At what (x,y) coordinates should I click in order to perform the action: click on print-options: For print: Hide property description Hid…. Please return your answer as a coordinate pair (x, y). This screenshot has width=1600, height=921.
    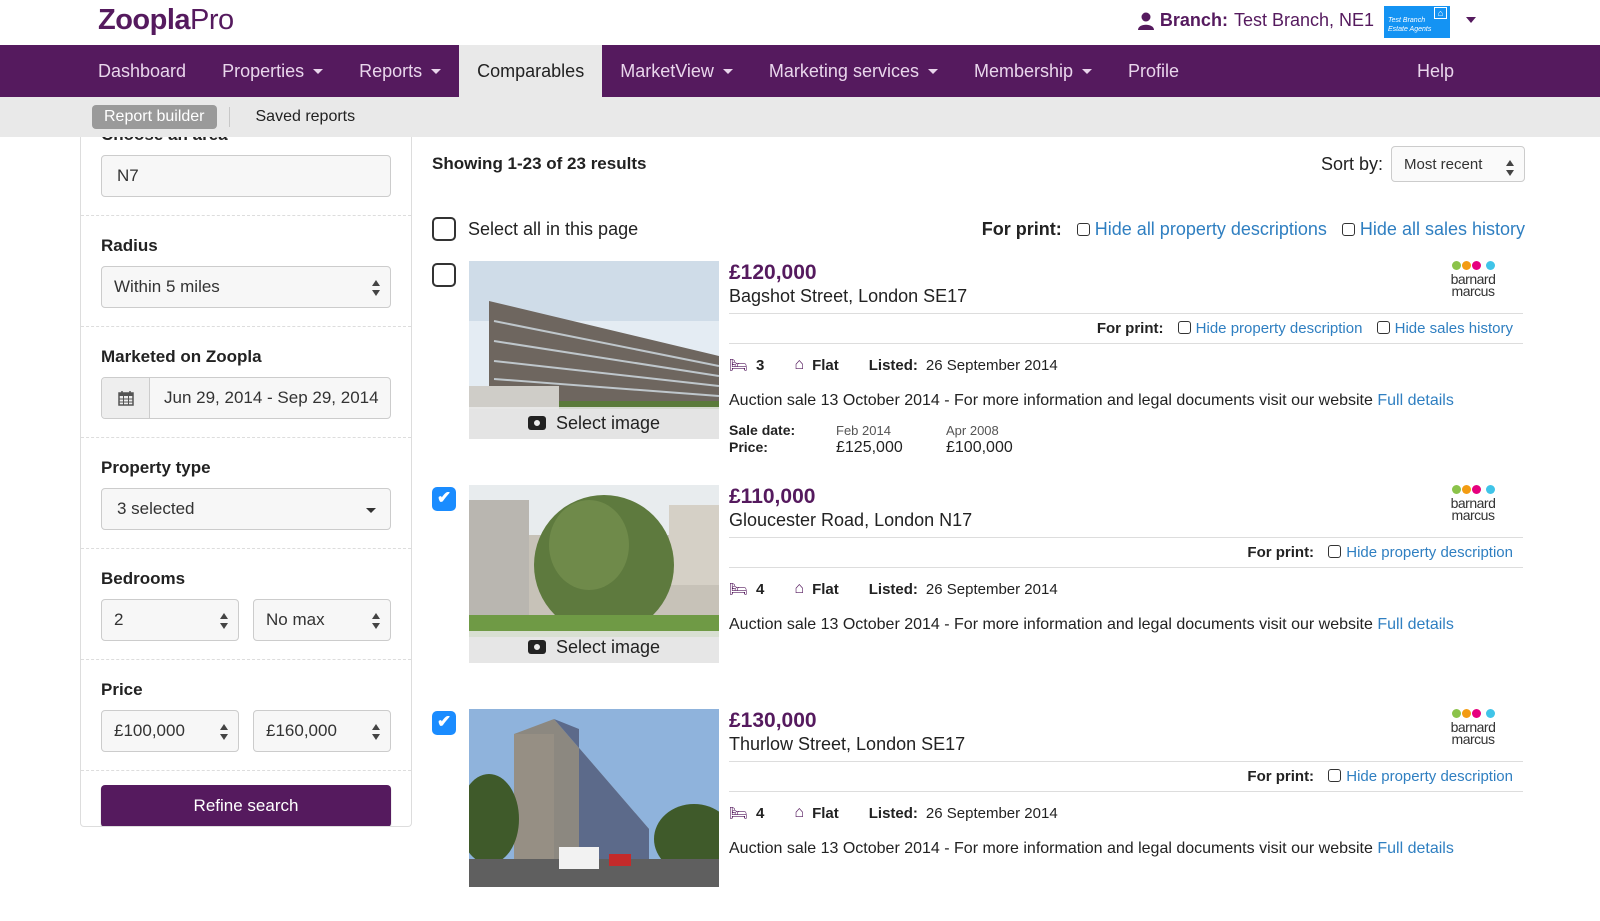
    Looking at the image, I should click on (1126, 329).